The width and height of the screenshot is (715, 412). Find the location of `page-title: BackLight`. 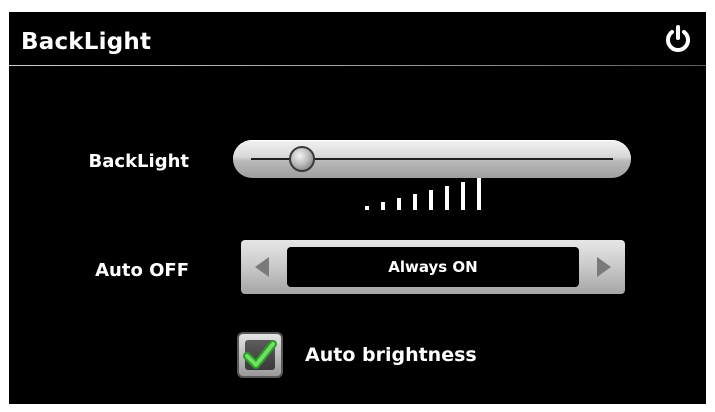

page-title: BackLight is located at coordinates (86, 42).